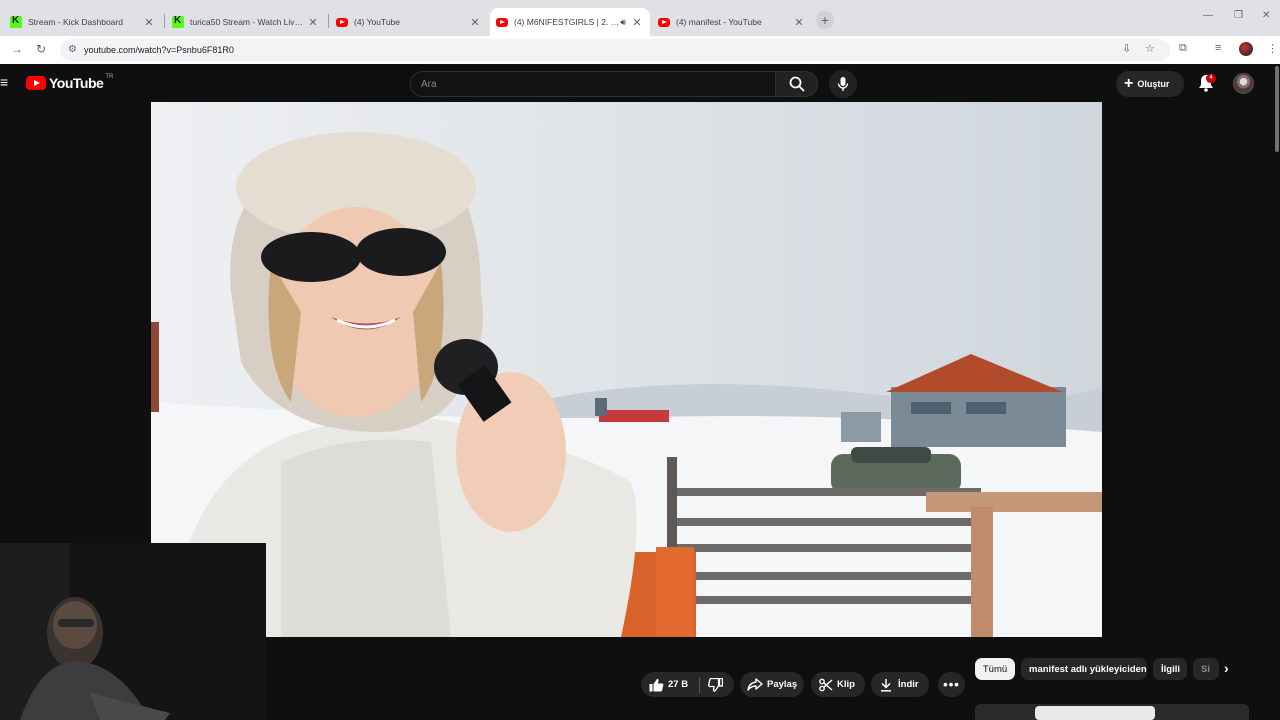 The image size is (1280, 720). Describe the element at coordinates (1150, 48) in the screenshot. I see `bookmark-star-icon: ☆` at that location.